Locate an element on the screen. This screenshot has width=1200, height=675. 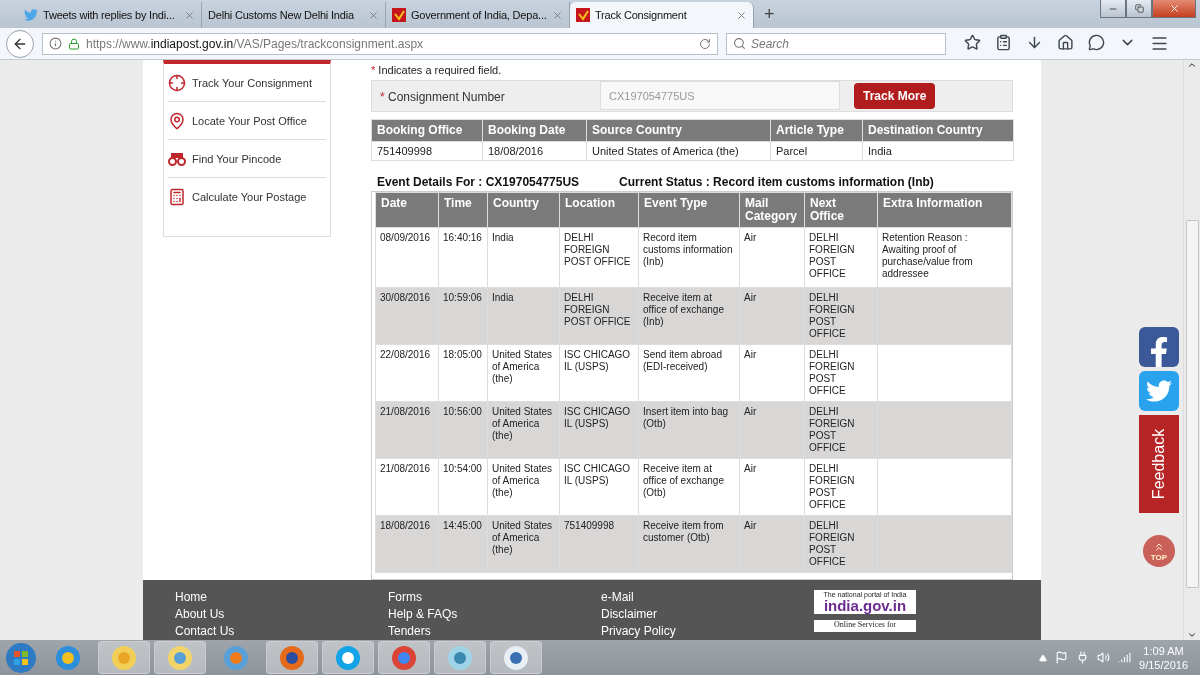
download-icon is located at coordinates (1034, 42).